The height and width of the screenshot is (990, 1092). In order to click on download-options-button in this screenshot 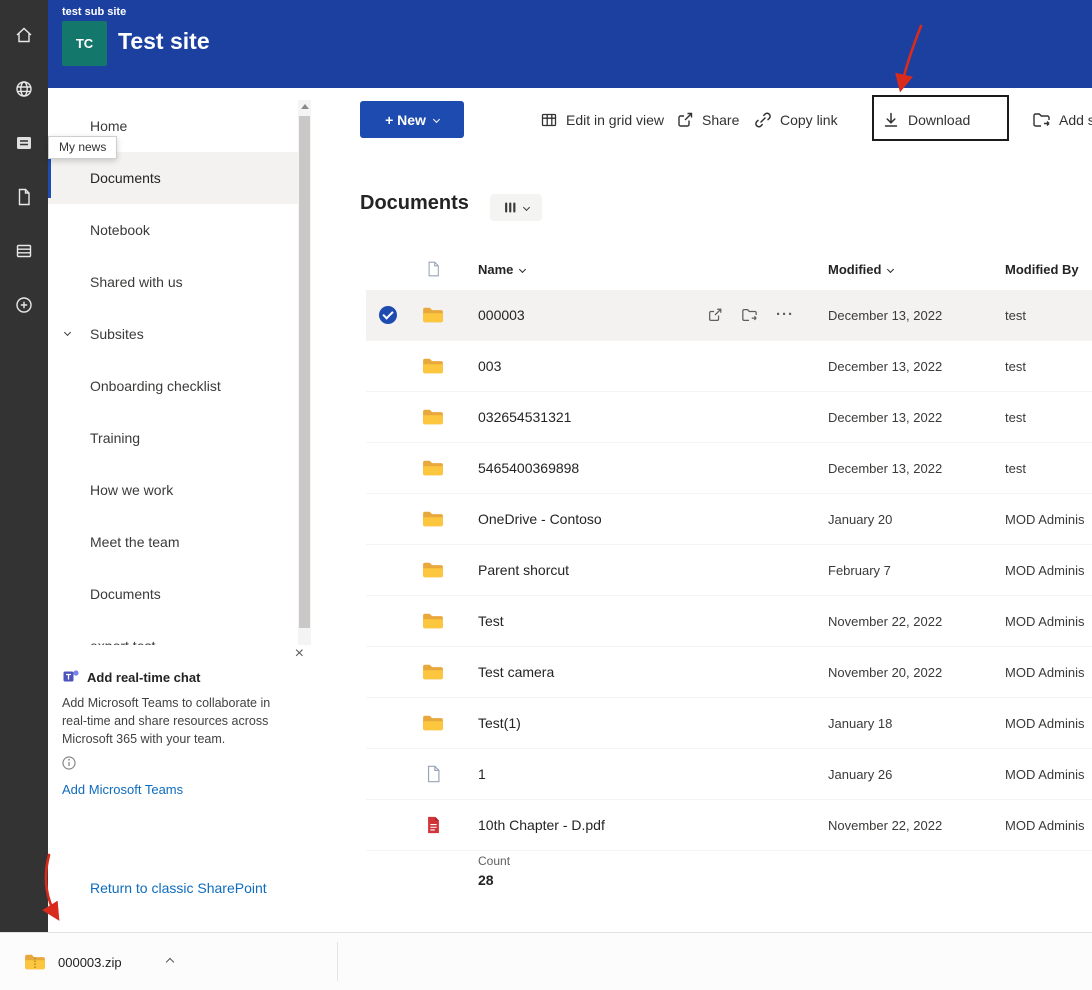, I will do `click(170, 962)`.